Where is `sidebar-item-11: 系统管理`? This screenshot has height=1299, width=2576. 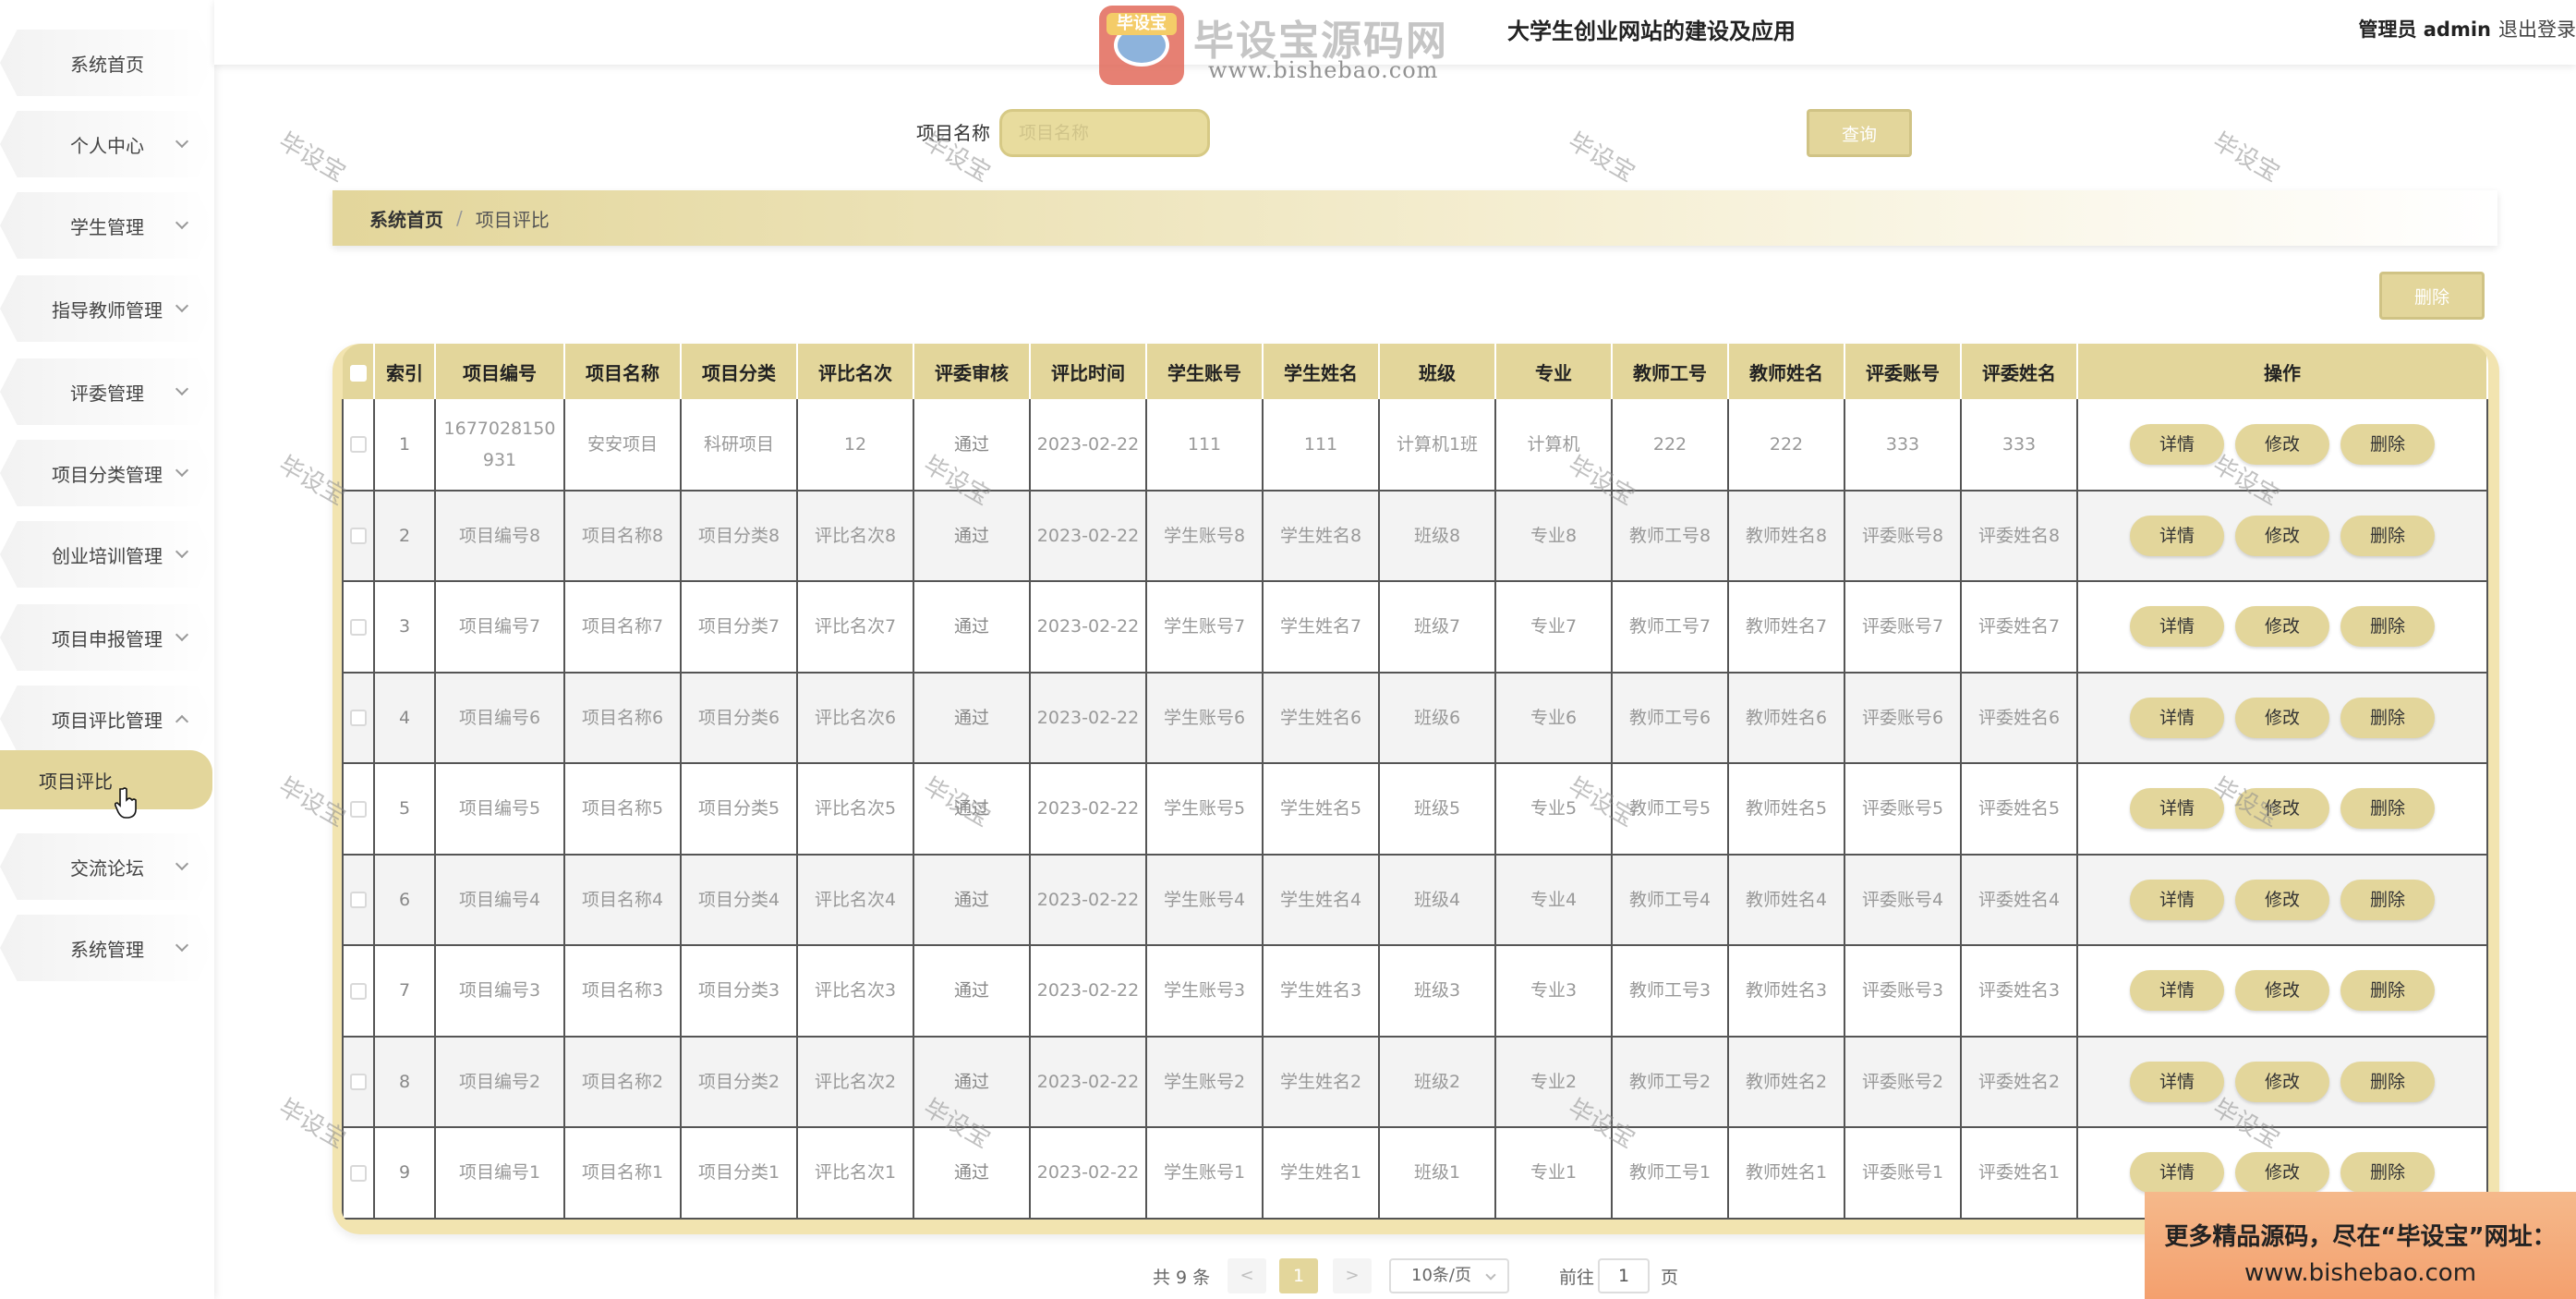 sidebar-item-11: 系统管理 is located at coordinates (107, 948).